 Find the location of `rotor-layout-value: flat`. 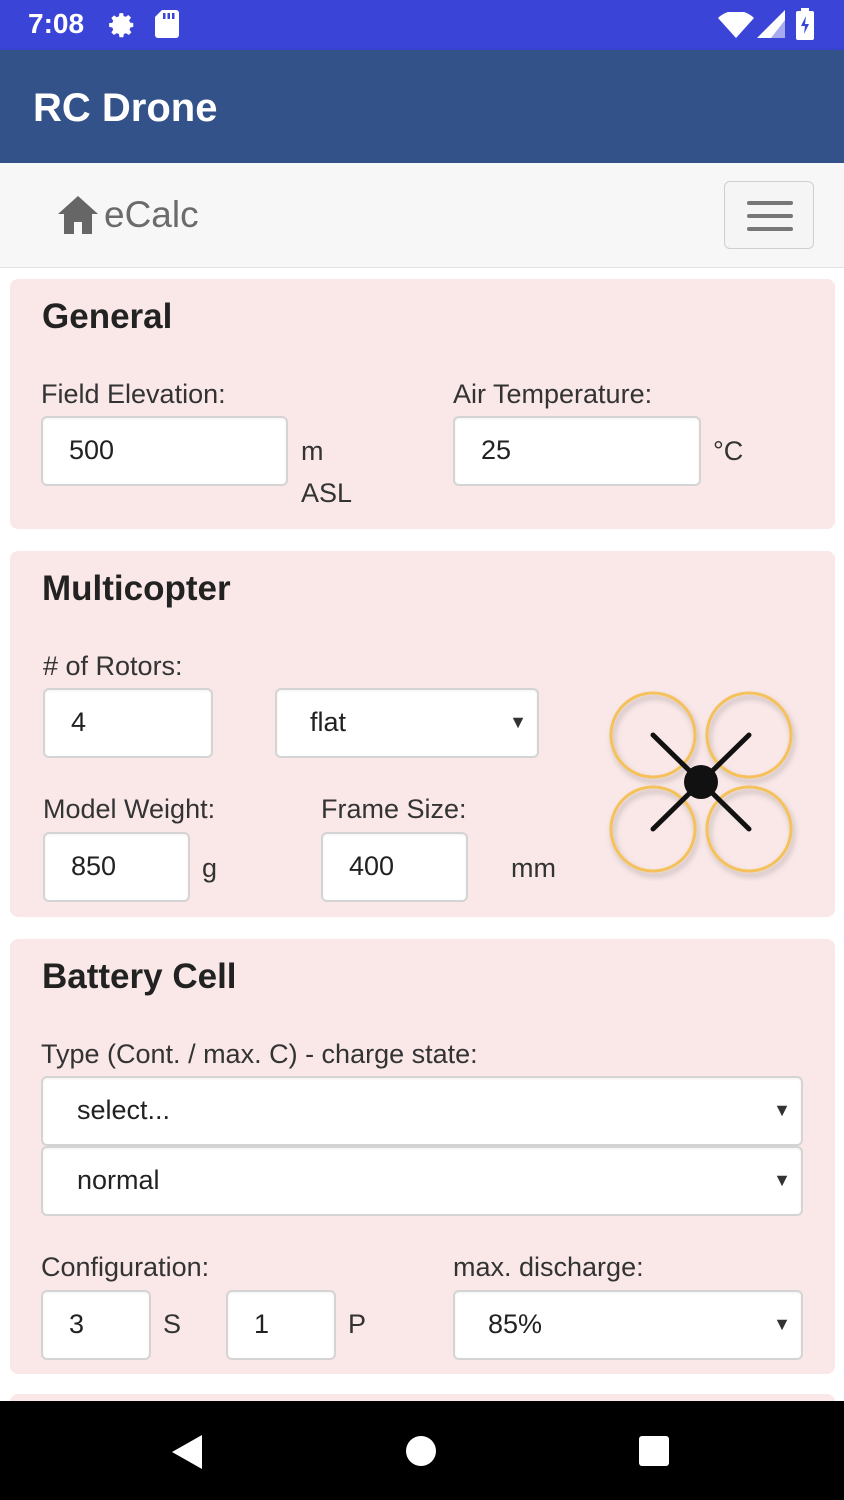

rotor-layout-value: flat is located at coordinates (328, 722).